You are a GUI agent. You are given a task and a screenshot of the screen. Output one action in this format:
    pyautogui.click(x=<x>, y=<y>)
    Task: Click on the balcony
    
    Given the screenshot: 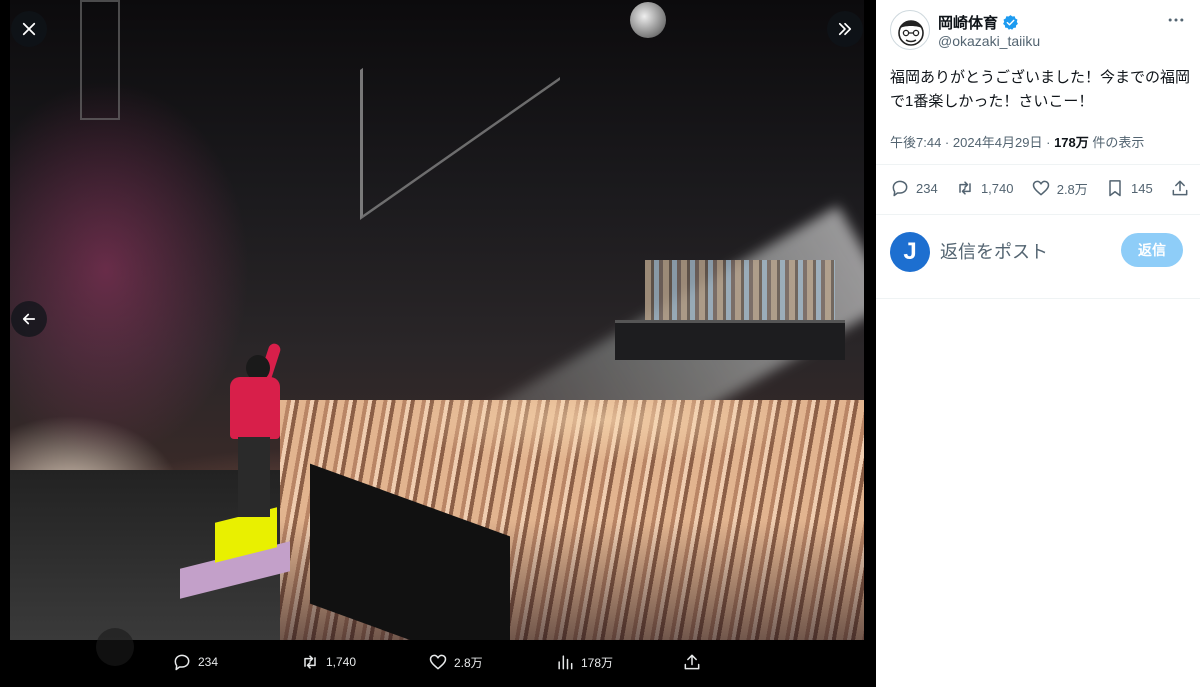 What is the action you would take?
    pyautogui.click(x=730, y=300)
    